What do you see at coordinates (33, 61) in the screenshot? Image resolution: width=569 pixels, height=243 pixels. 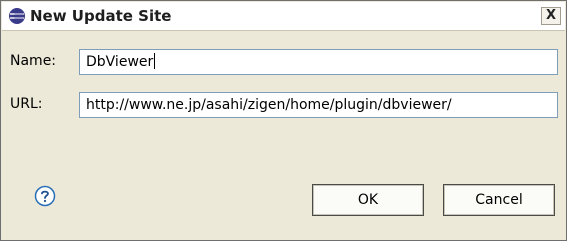 I see `name-label: Name:` at bounding box center [33, 61].